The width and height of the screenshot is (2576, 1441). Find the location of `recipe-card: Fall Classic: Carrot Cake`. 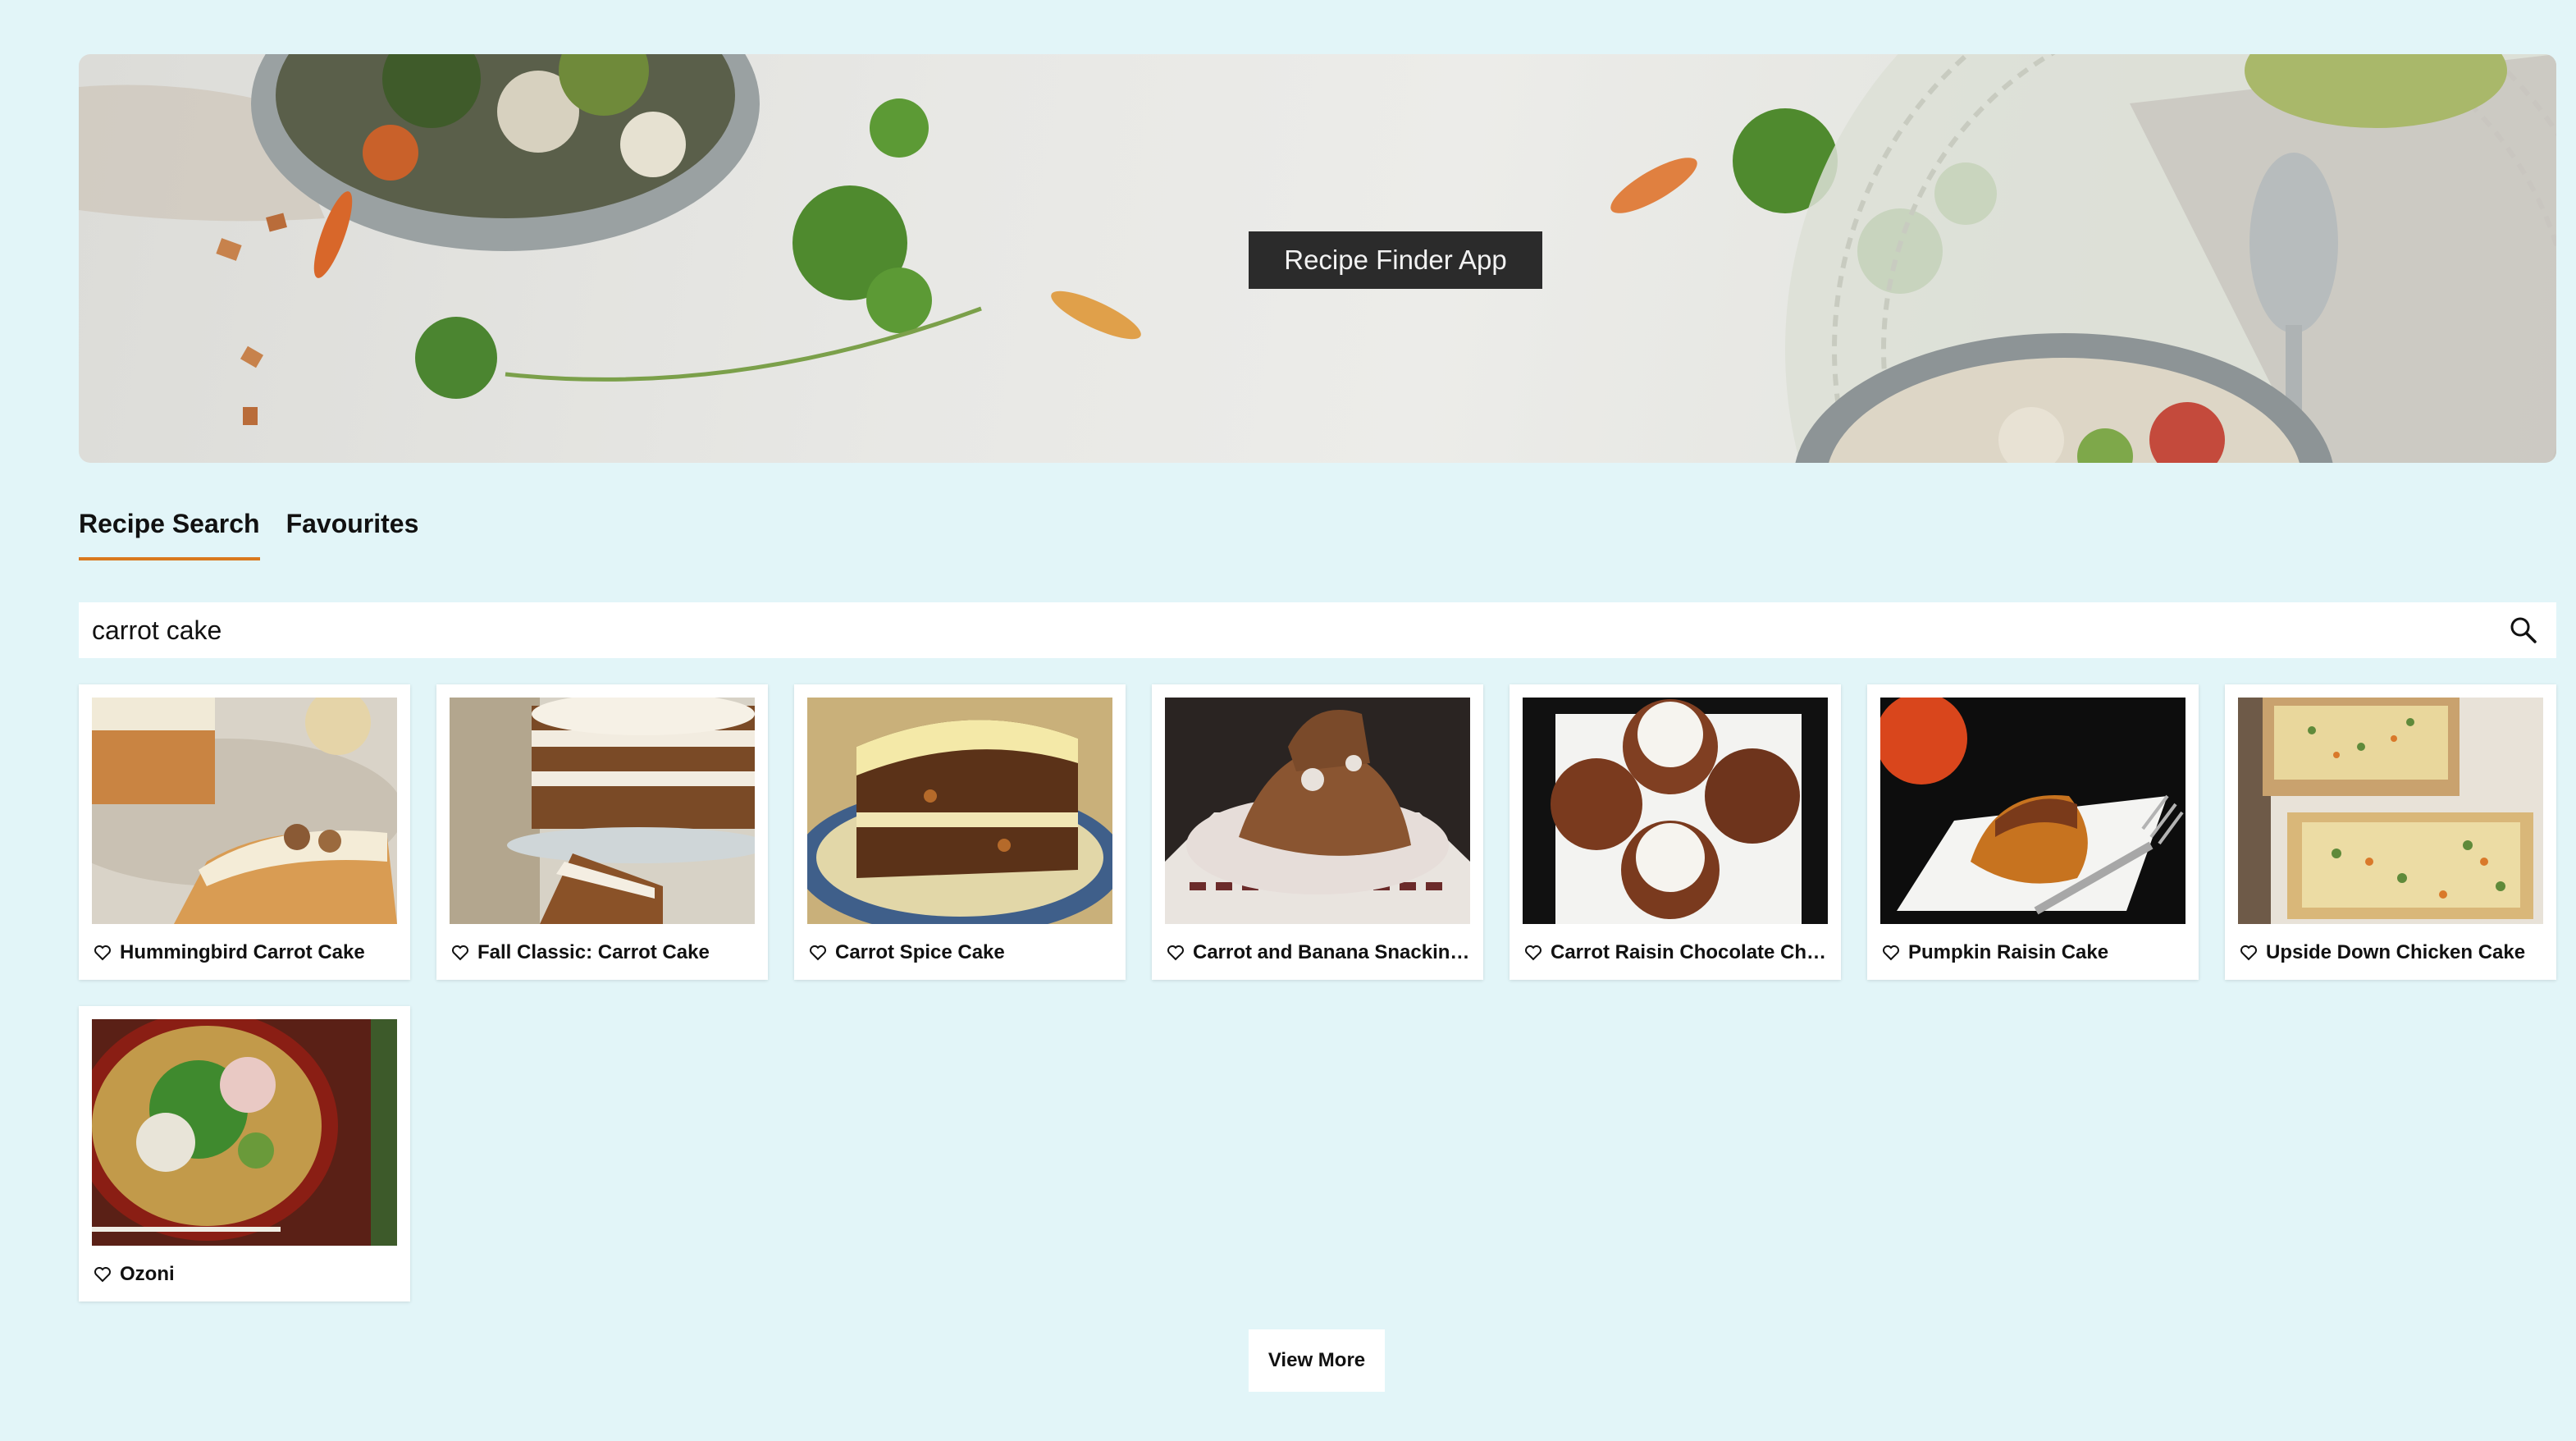

recipe-card: Fall Classic: Carrot Cake is located at coordinates (602, 832).